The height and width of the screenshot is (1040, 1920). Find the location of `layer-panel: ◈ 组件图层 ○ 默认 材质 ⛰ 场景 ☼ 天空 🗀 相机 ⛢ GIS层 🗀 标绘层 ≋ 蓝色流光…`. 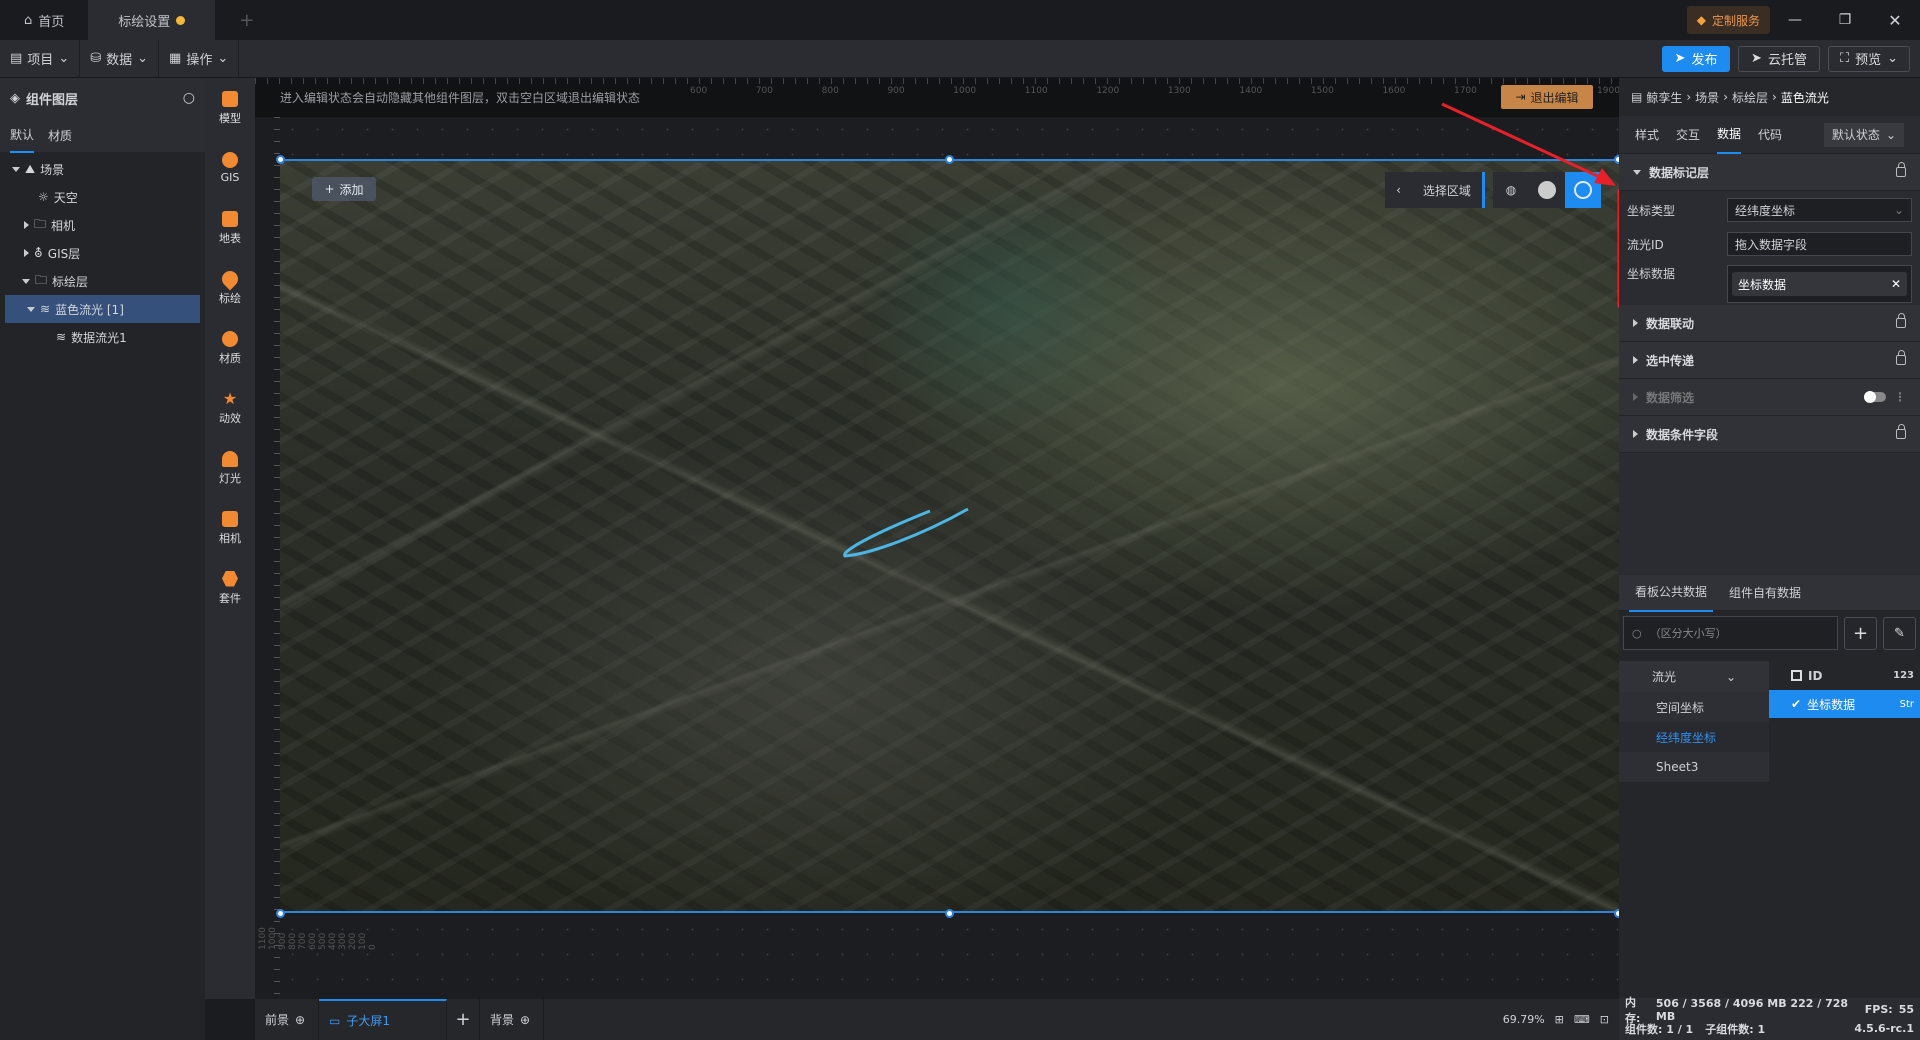

layer-panel: ◈ 组件图层 ○ 默认 材质 ⛰ 场景 ☼ 天空 🗀 相机 ⛢ GIS层 🗀 标绘层 ≋ 蓝色流光… is located at coordinates (102, 559).